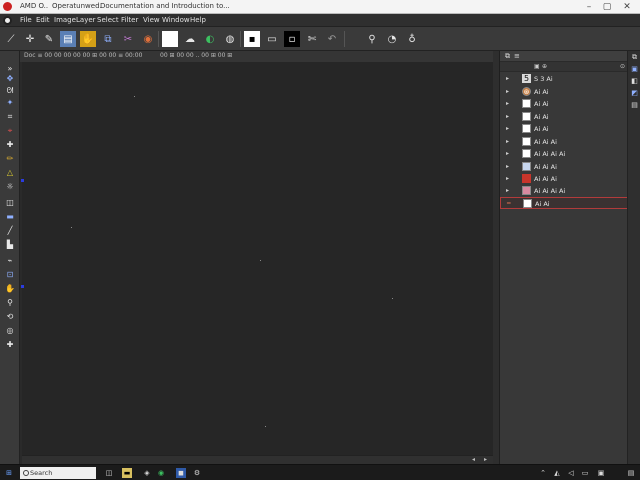 The height and width of the screenshot is (480, 640). Describe the element at coordinates (485, 459) in the screenshot. I see `scroll-right-icon: ▸` at that location.